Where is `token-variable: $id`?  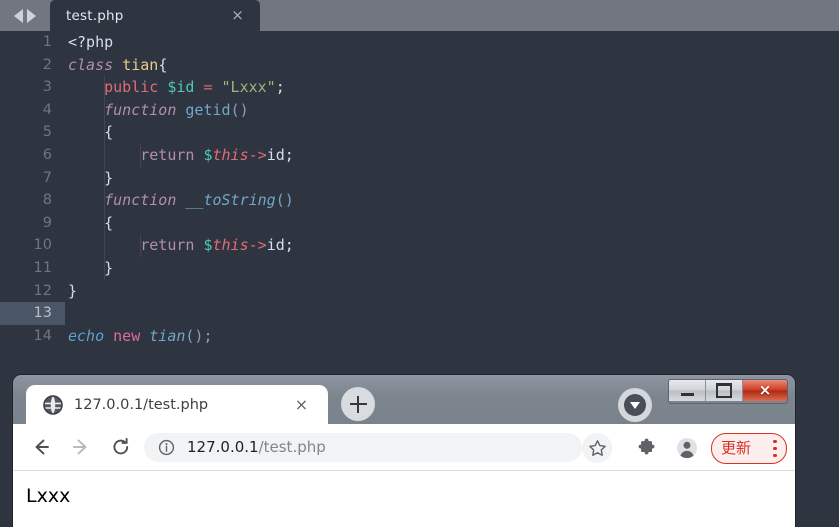
token-variable: $id is located at coordinates (181, 87).